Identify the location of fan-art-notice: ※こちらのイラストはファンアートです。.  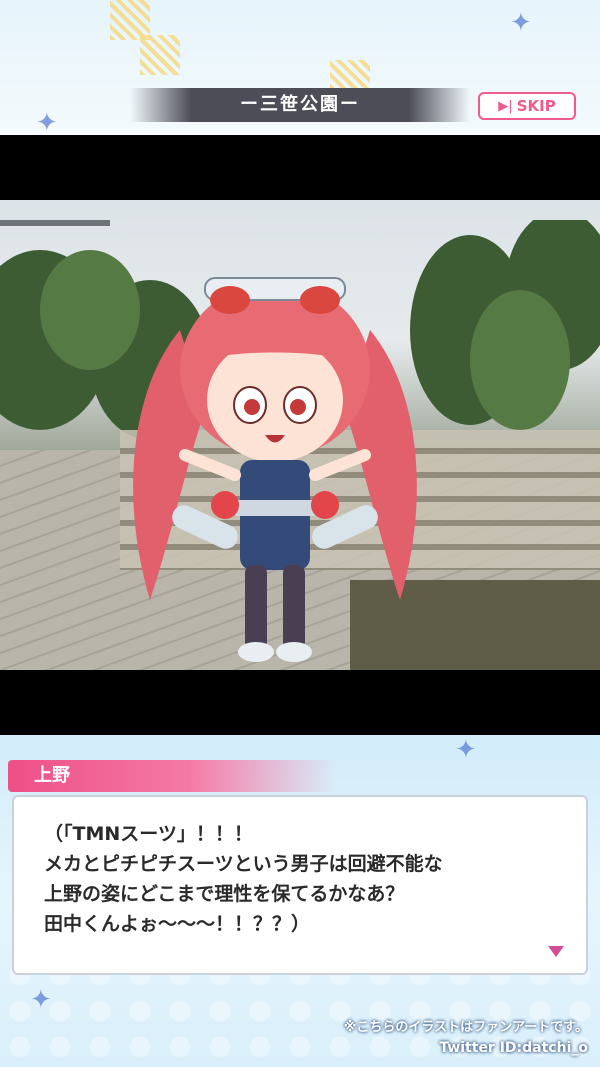
(465, 1027).